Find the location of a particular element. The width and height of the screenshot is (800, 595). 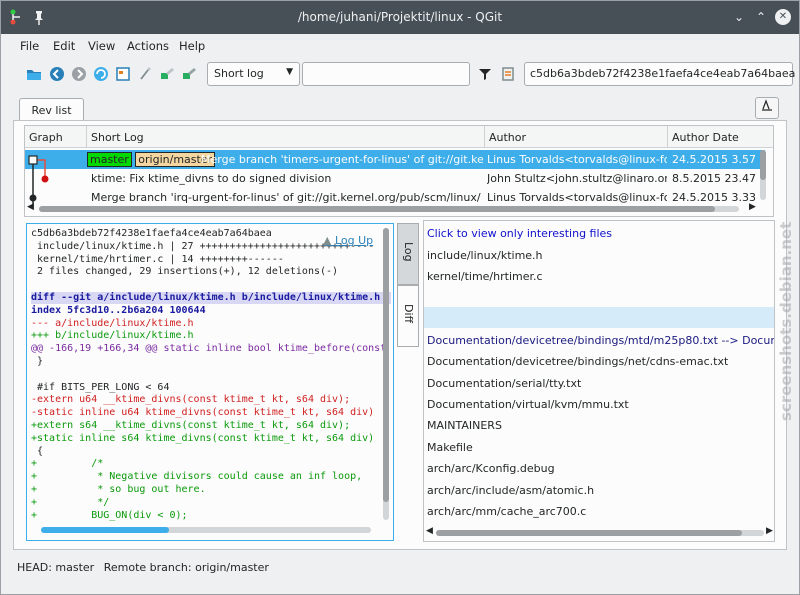

refresh-icon is located at coordinates (101, 74).